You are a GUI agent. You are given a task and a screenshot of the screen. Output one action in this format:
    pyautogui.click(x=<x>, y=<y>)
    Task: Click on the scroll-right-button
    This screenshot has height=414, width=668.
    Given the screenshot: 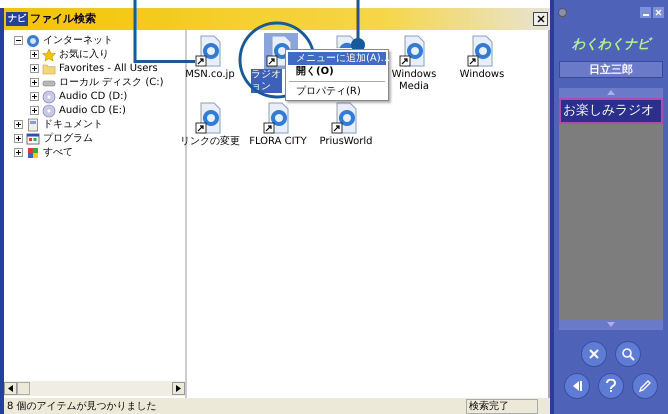 What is the action you would take?
    pyautogui.click(x=178, y=388)
    